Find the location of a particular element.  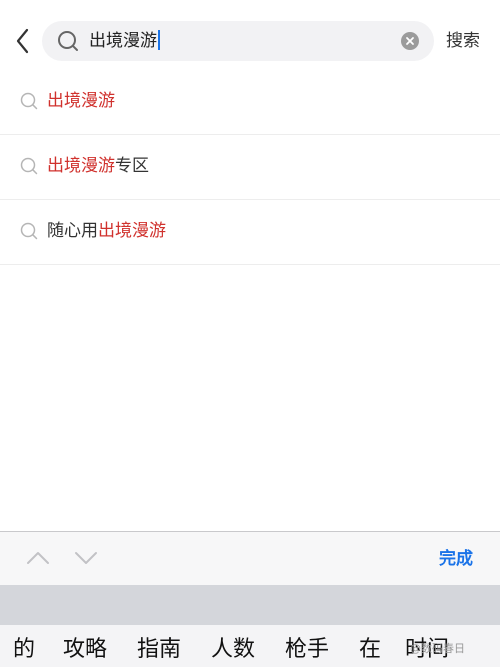

clear-button is located at coordinates (410, 41).